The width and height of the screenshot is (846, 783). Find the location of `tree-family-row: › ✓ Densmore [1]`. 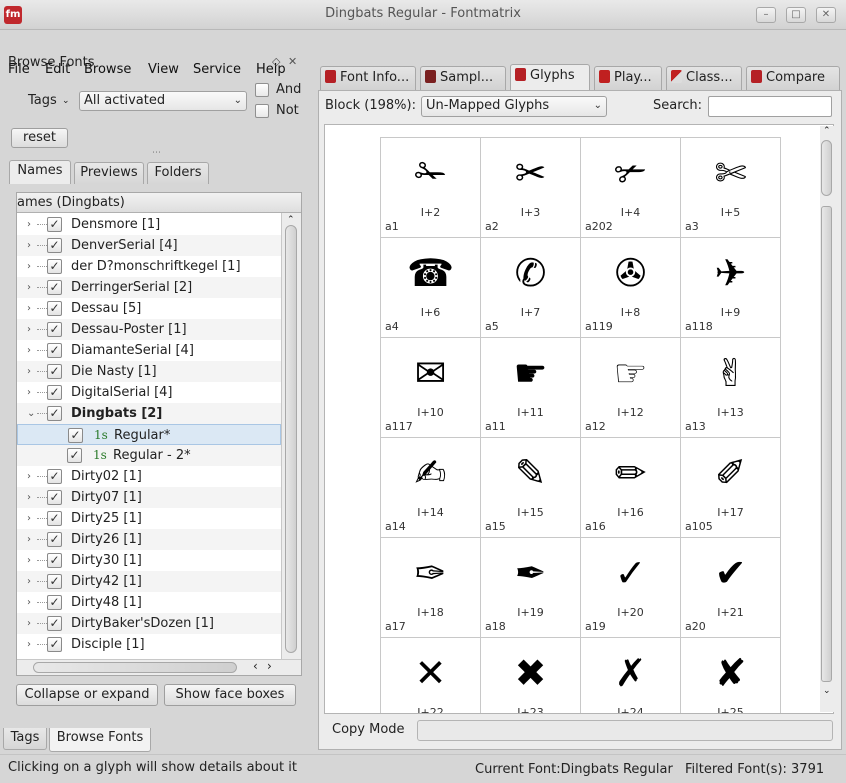

tree-family-row: › ✓ Densmore [1] is located at coordinates (149, 224).